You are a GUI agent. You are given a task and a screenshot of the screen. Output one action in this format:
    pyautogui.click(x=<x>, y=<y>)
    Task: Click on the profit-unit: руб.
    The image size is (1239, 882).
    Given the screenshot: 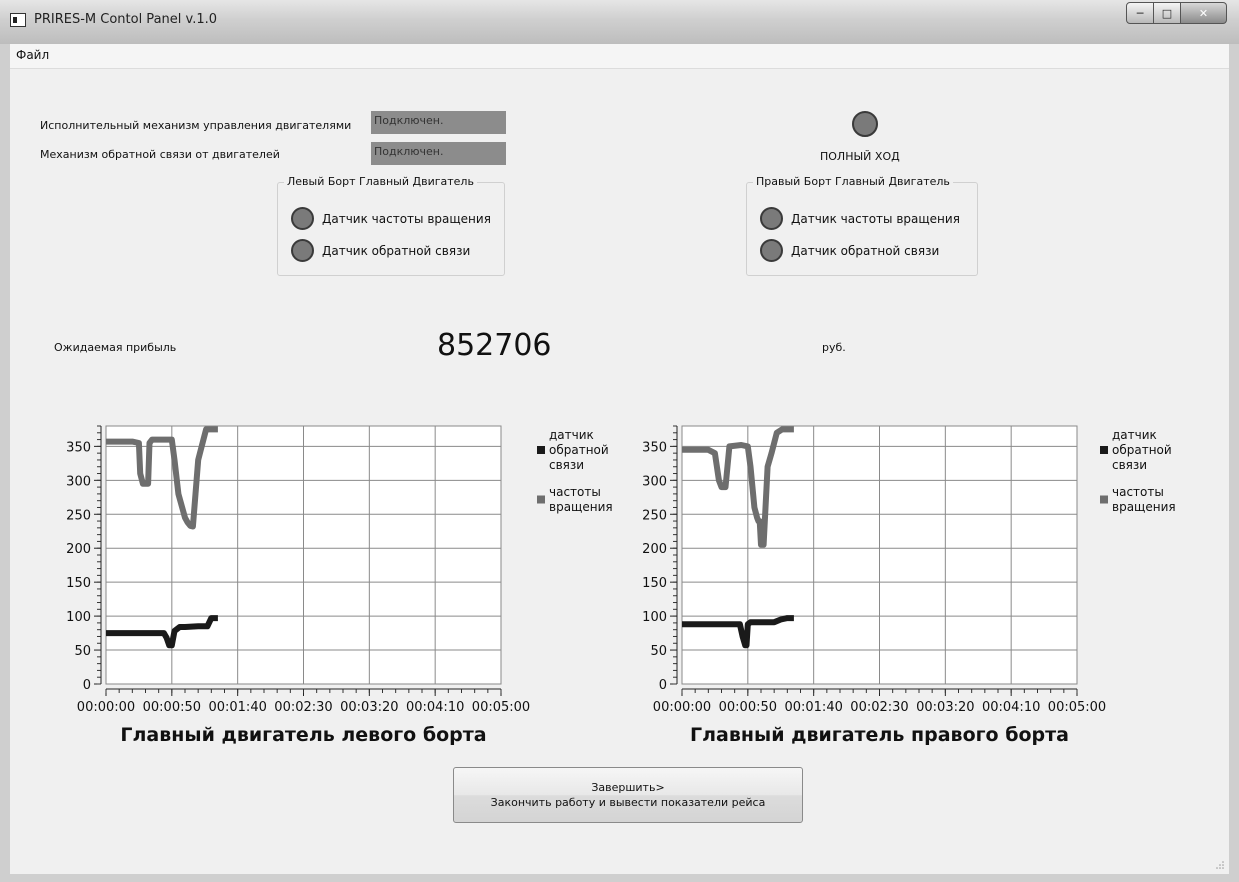 What is the action you would take?
    pyautogui.click(x=834, y=347)
    